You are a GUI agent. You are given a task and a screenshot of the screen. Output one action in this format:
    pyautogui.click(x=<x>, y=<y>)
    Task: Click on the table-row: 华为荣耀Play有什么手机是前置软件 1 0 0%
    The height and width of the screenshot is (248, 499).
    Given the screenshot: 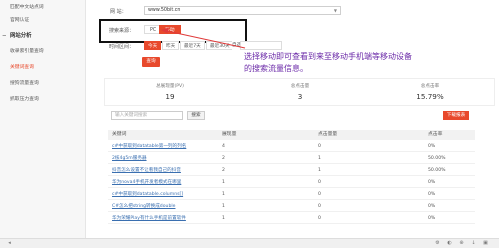 What is the action you would take?
    pyautogui.click(x=291, y=218)
    